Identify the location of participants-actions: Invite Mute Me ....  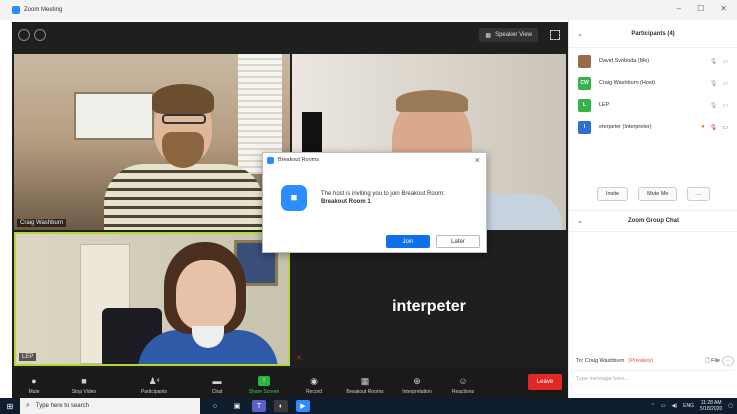
(653, 194).